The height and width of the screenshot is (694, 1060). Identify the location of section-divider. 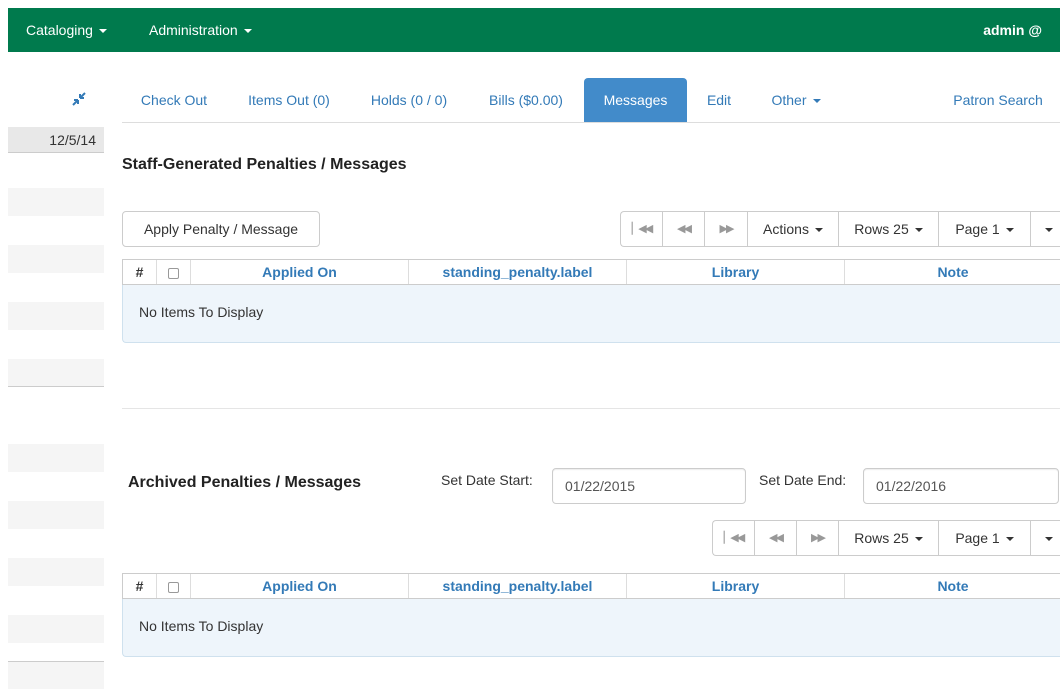
(591, 408).